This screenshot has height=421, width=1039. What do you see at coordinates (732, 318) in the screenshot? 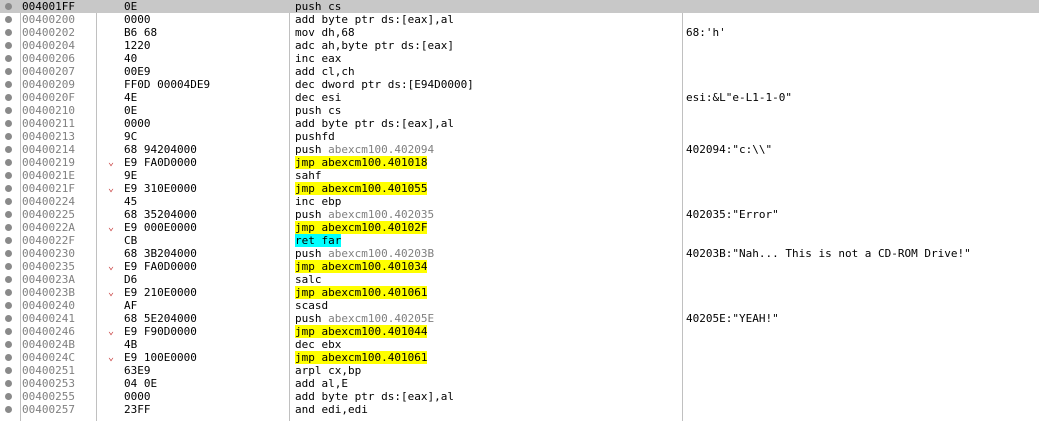
I see `comment: 40205E:"YEAH!"` at bounding box center [732, 318].